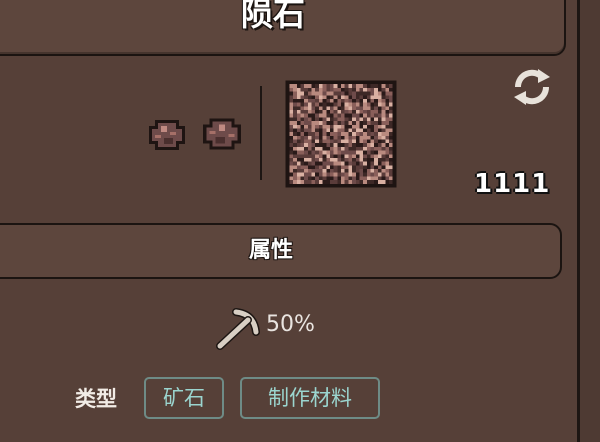  Describe the element at coordinates (272, 16) in the screenshot. I see `item-title: 陨石` at that location.